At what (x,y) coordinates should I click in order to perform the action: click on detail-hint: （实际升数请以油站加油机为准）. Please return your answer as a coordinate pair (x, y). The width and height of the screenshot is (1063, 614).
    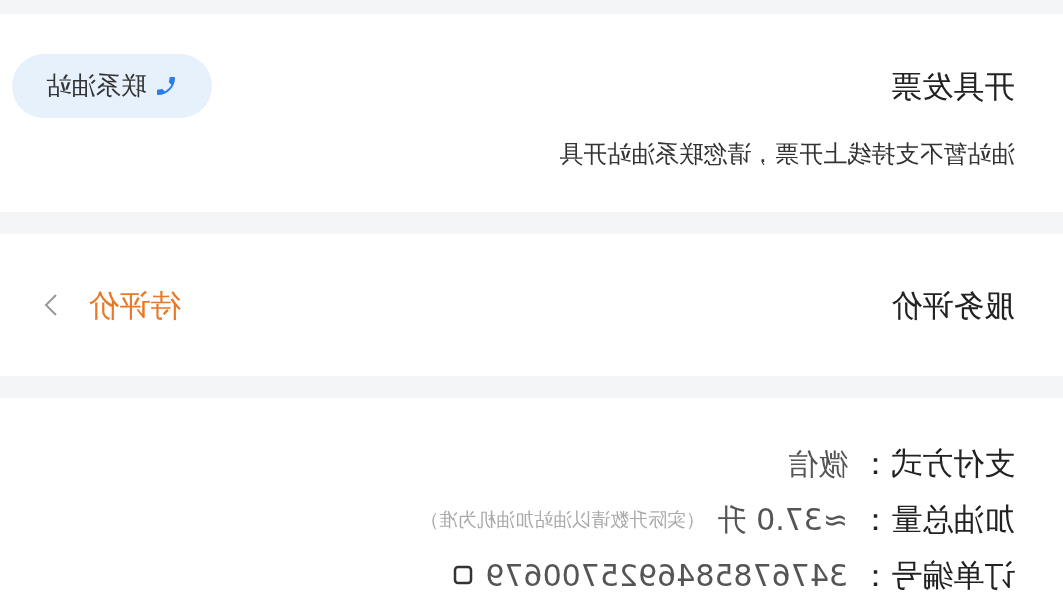
    Looking at the image, I should click on (562, 519).